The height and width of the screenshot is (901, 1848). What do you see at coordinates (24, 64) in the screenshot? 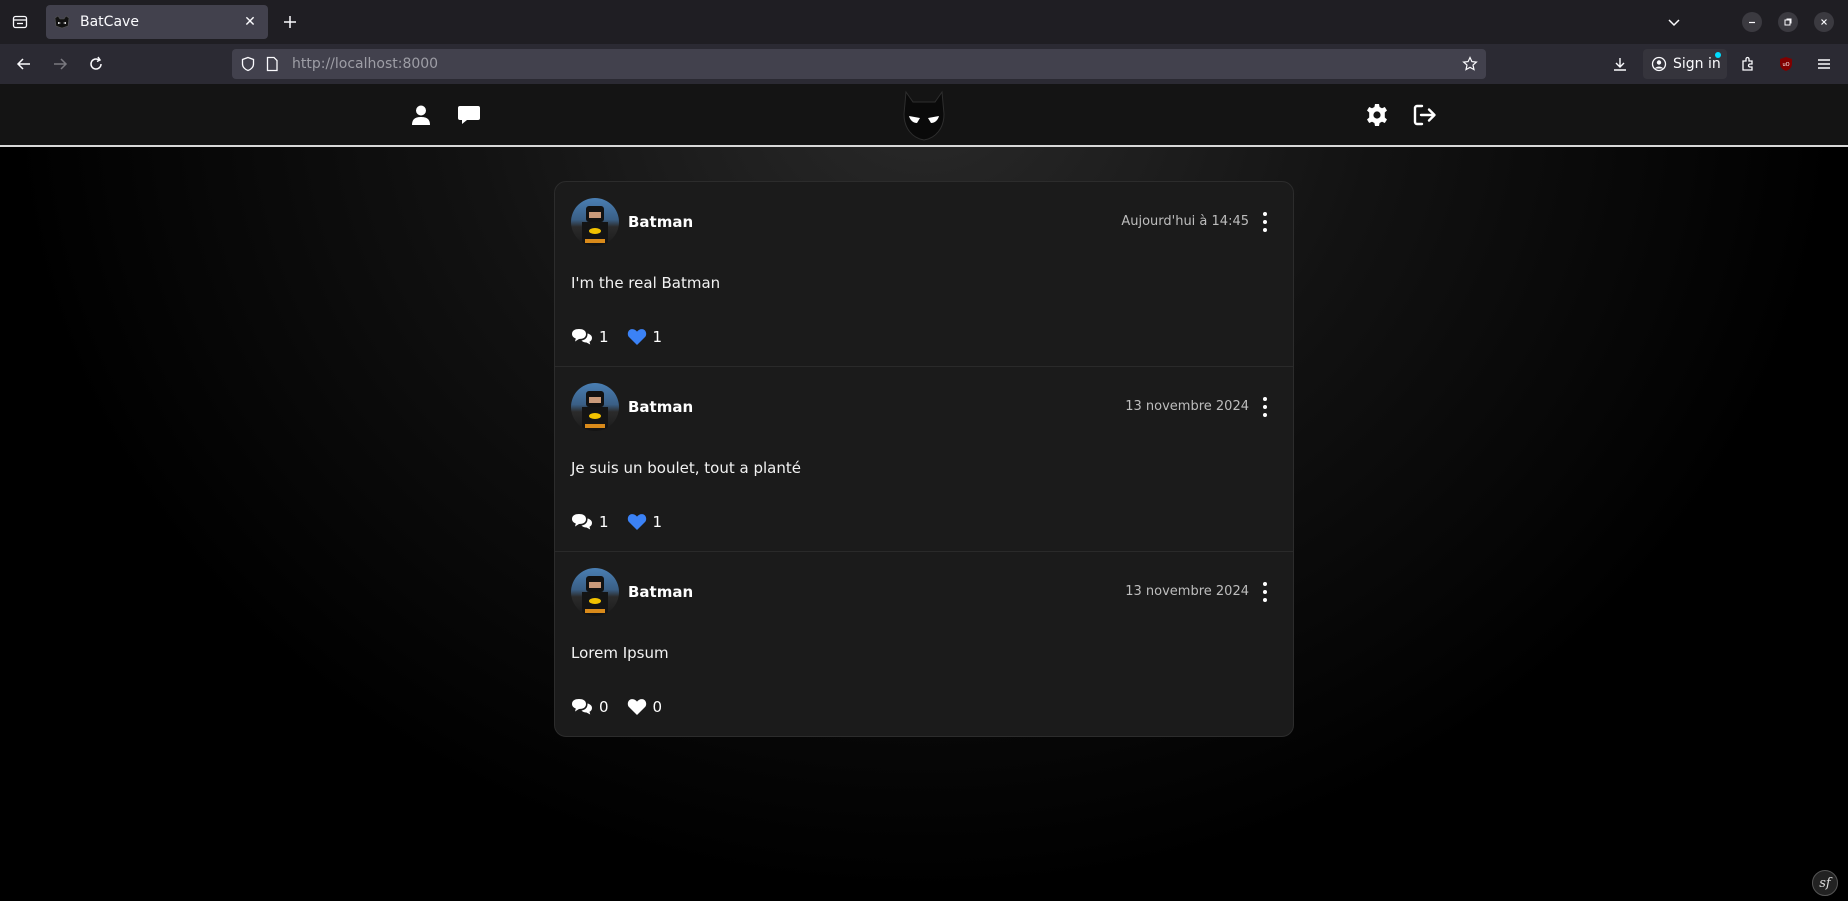
I see `back-arrow-icon` at bounding box center [24, 64].